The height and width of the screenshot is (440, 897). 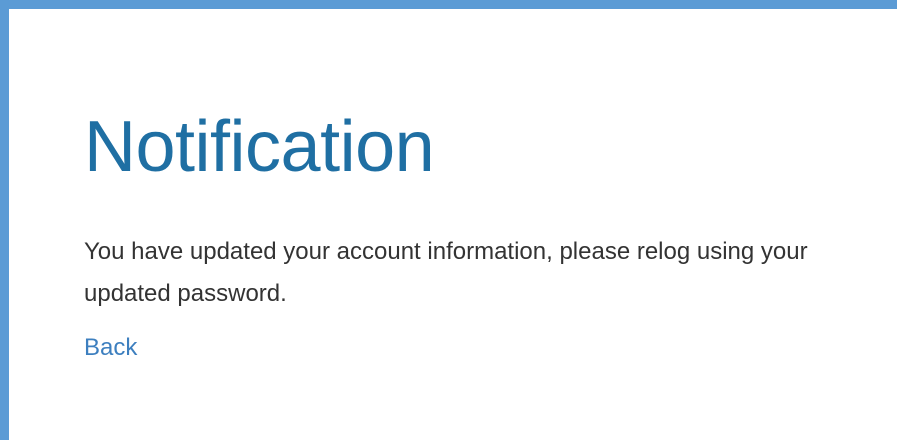 What do you see at coordinates (110, 348) in the screenshot?
I see `back-link: Back` at bounding box center [110, 348].